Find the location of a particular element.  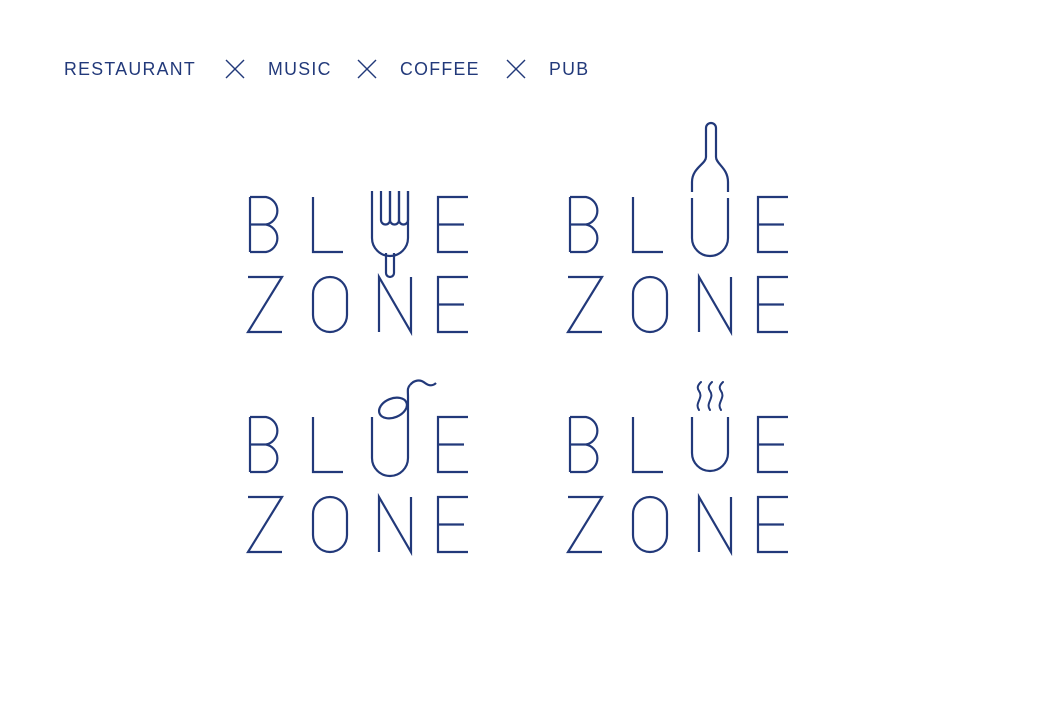

music-note-icon is located at coordinates (403, 428).